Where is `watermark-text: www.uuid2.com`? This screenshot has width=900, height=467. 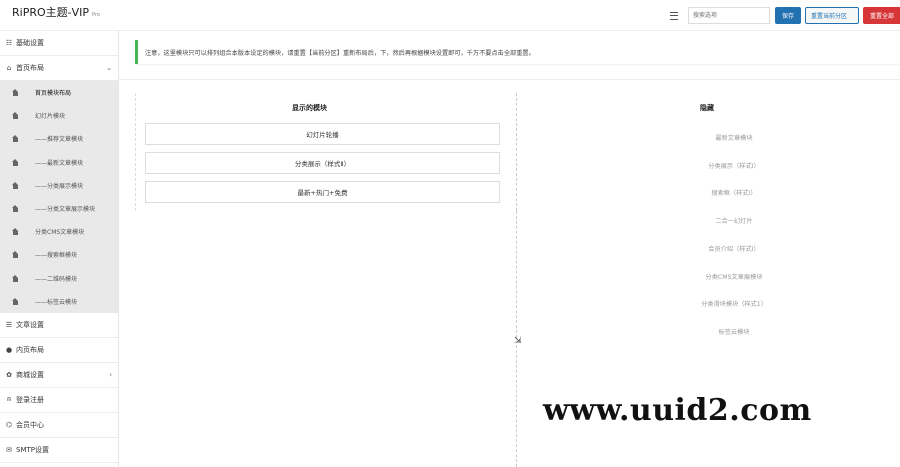
watermark-text: www.uuid2.com is located at coordinates (677, 410).